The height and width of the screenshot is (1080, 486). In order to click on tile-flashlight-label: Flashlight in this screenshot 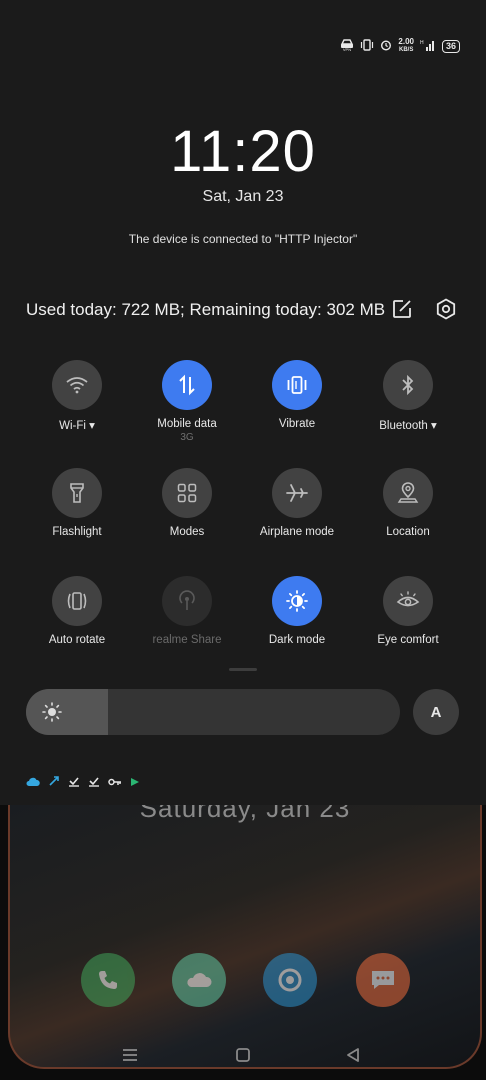, I will do `click(77, 532)`.